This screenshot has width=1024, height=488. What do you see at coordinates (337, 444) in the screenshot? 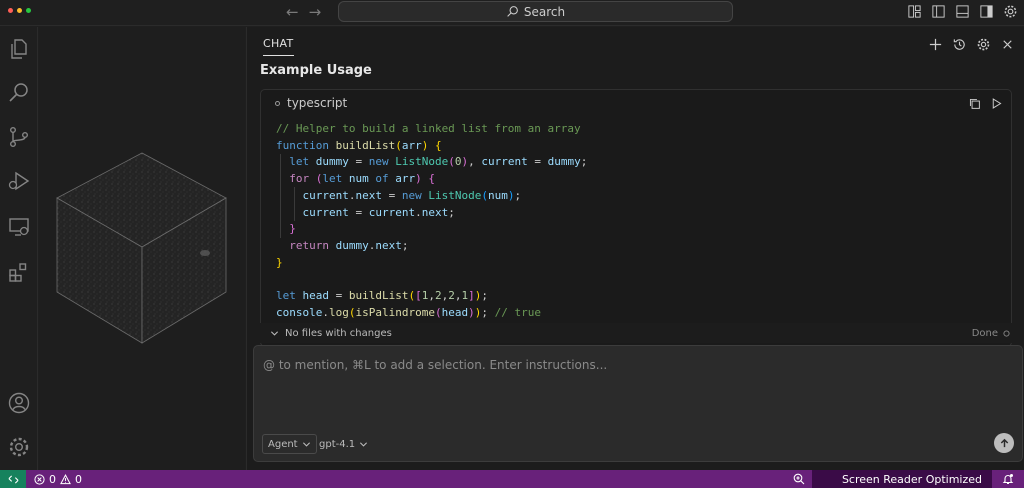
I see `model-label: gpt-4.1` at bounding box center [337, 444].